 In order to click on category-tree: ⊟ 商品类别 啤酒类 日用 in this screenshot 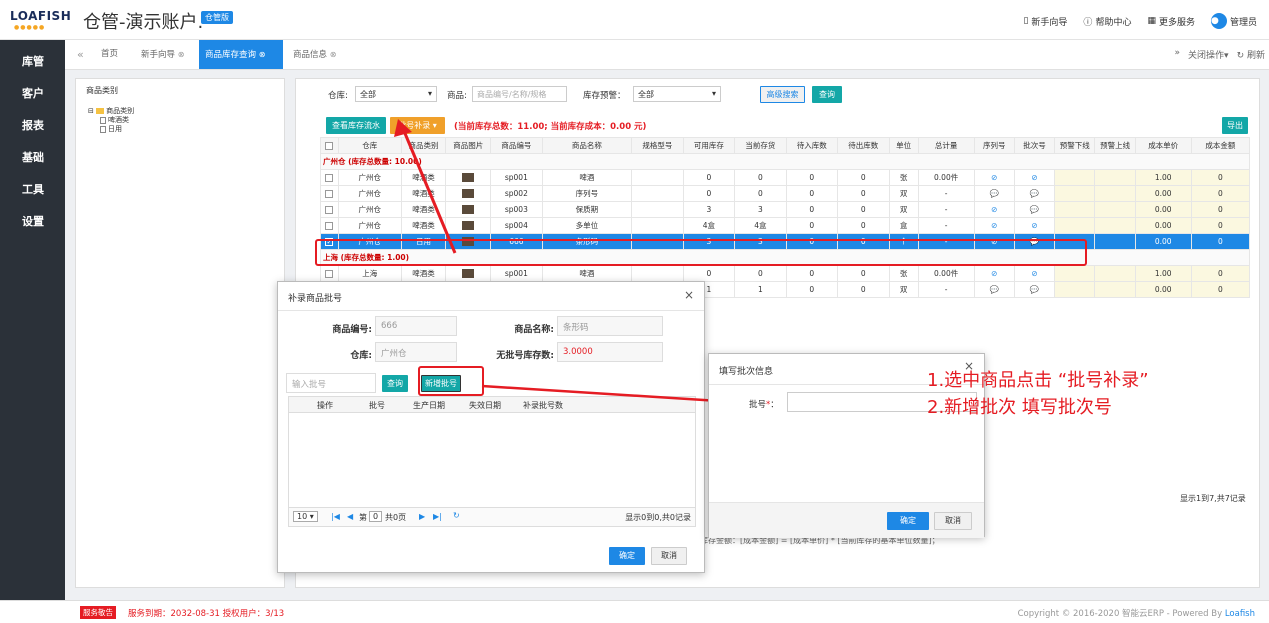, I will do `click(111, 120)`.